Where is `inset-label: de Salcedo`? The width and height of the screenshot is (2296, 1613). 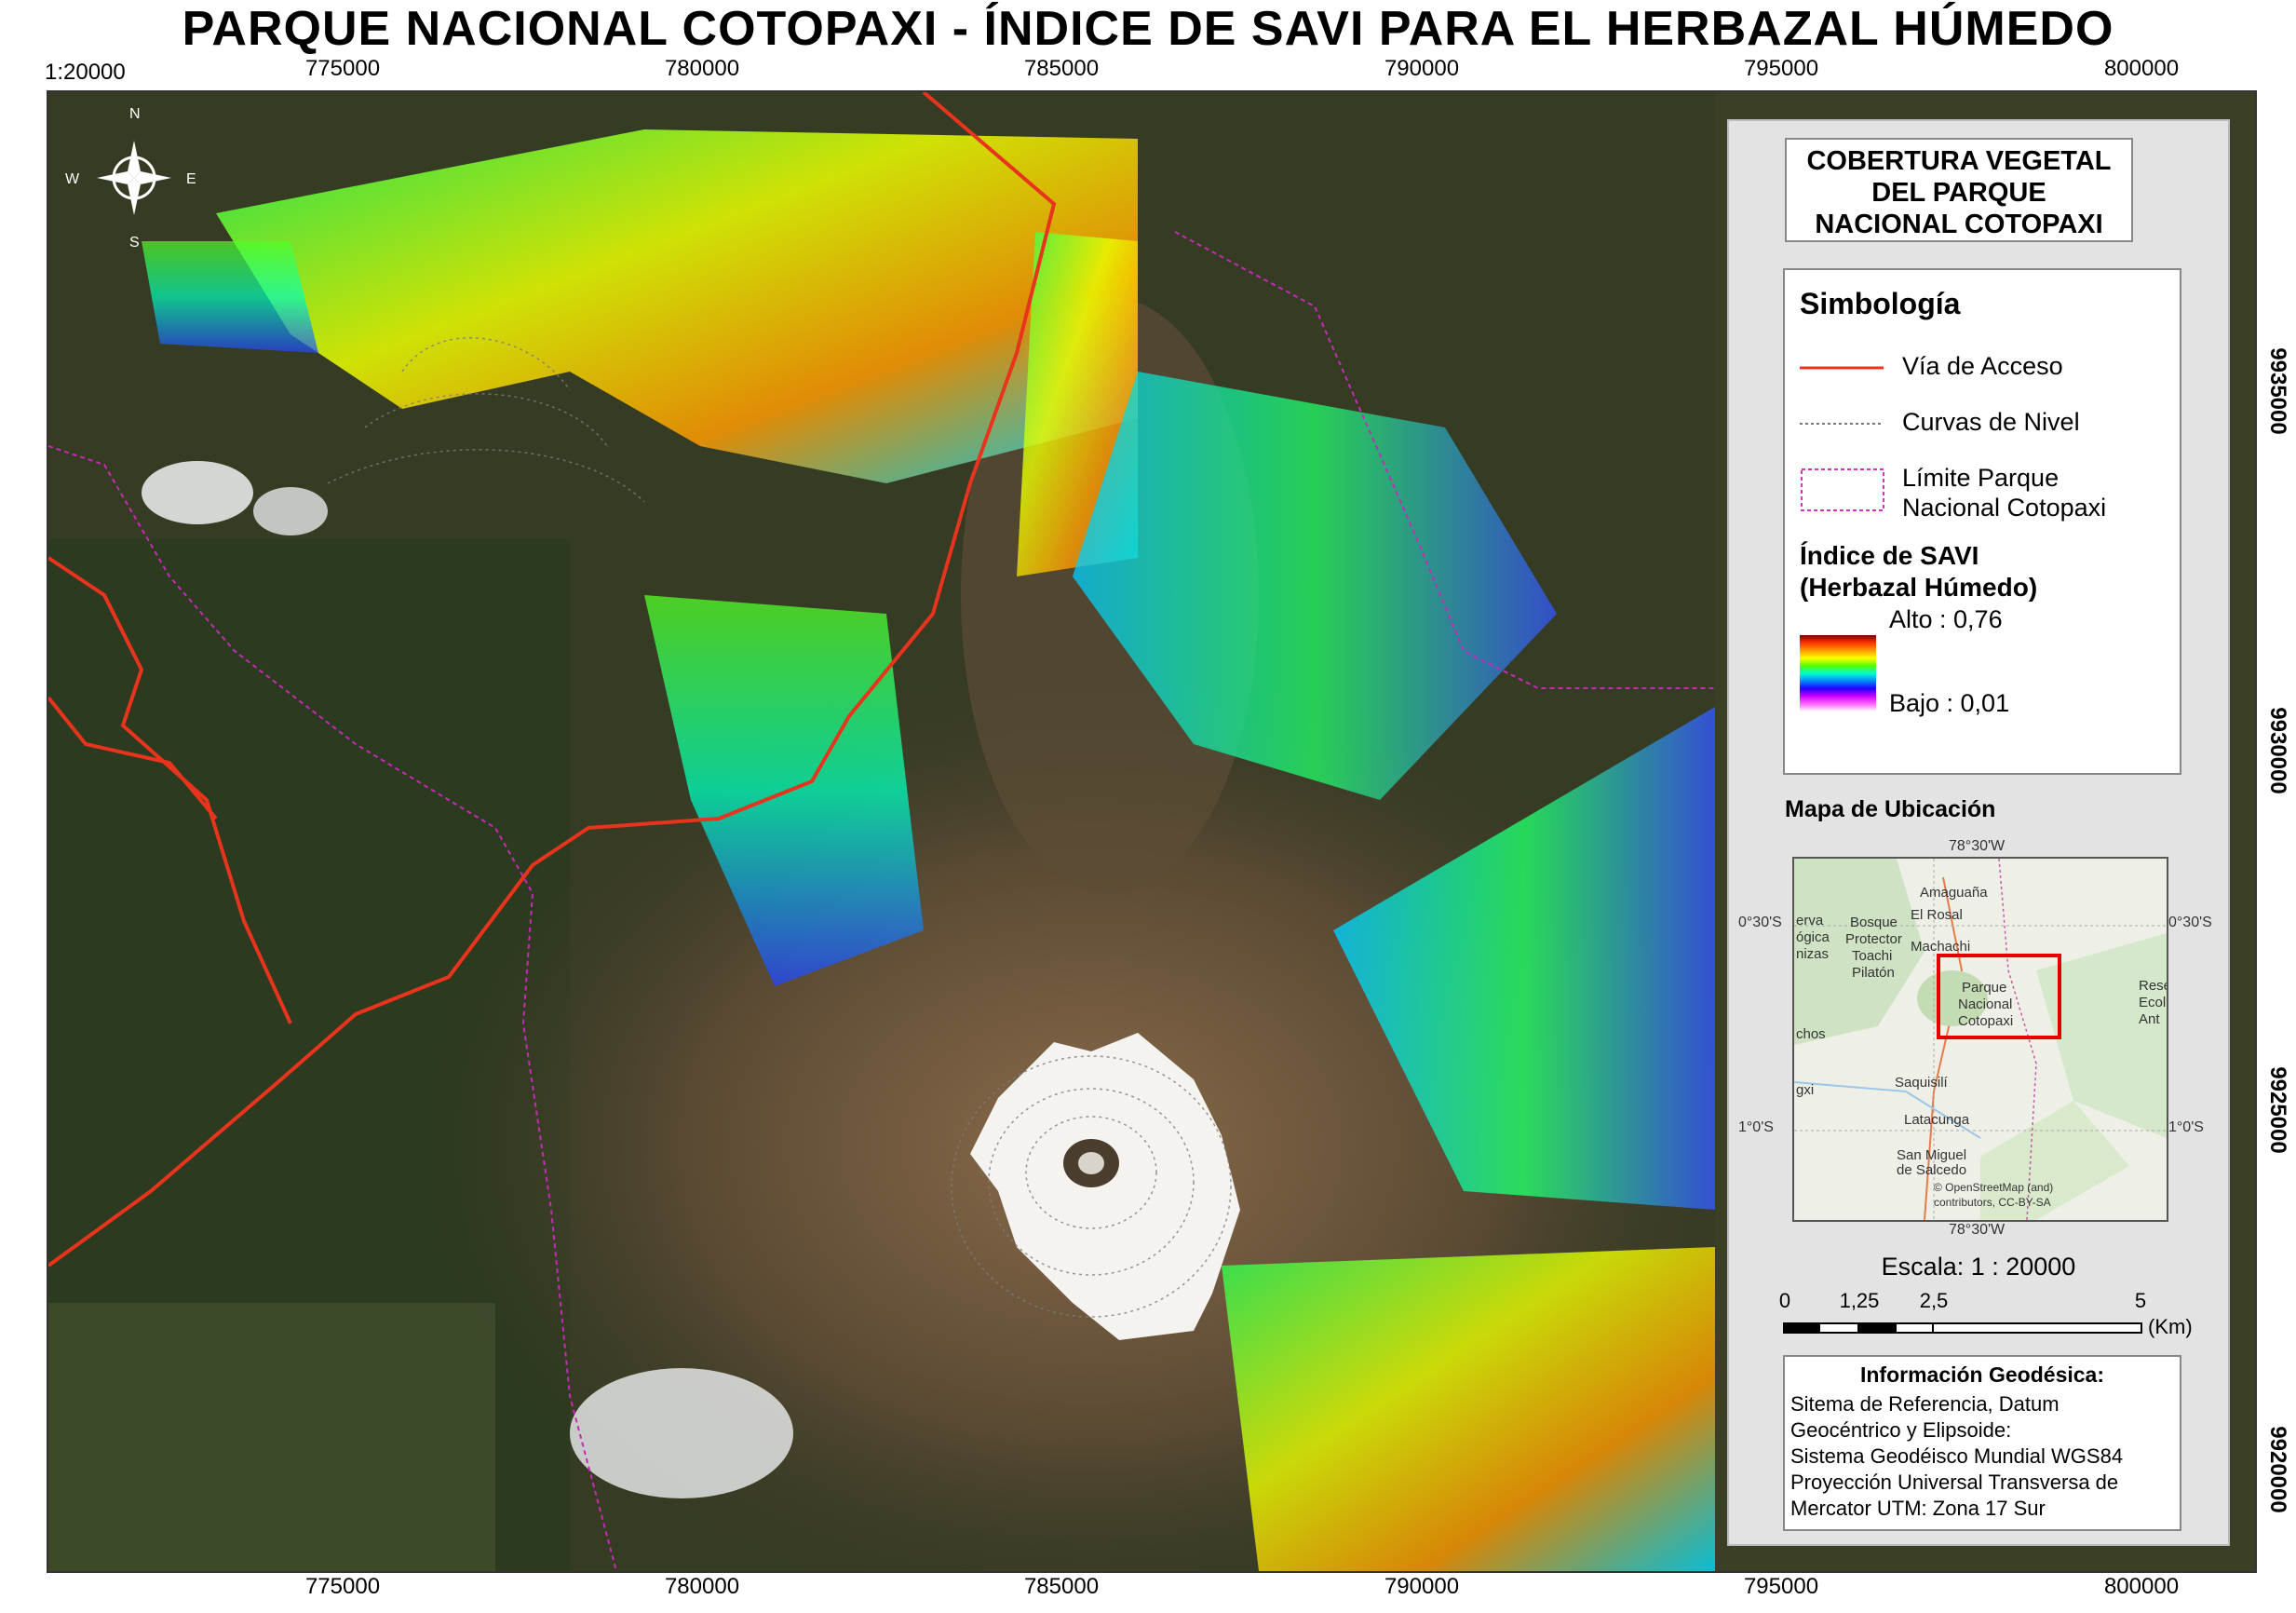
inset-label: de Salcedo is located at coordinates (1932, 1170).